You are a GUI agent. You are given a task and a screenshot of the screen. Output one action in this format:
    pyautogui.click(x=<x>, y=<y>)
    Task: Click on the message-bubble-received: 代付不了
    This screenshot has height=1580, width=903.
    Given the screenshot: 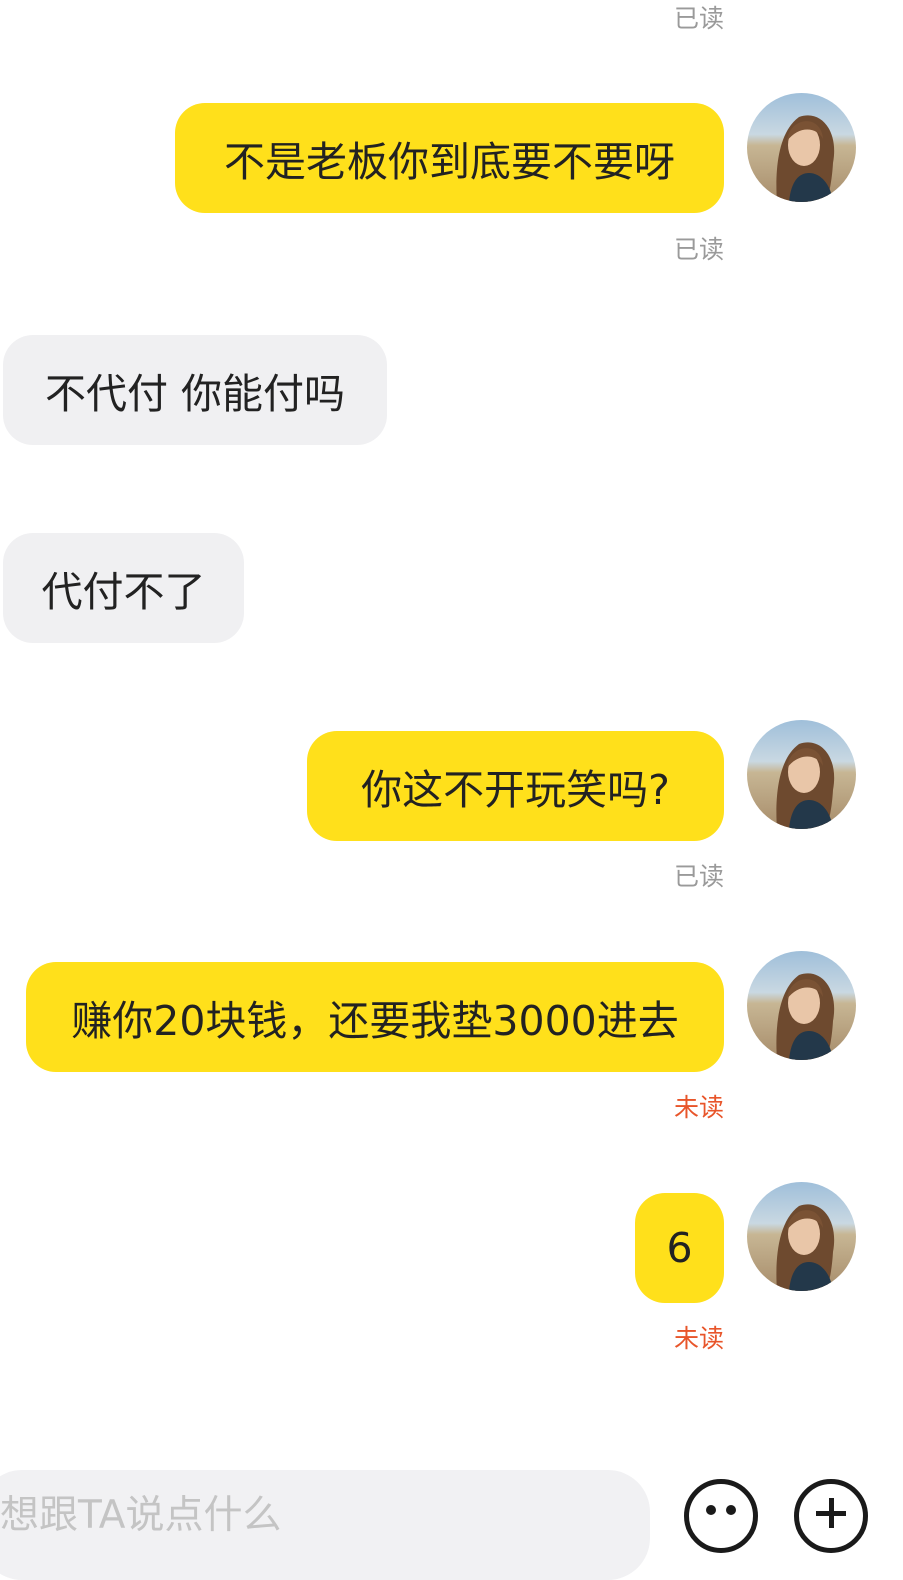 What is the action you would take?
    pyautogui.click(x=123, y=588)
    